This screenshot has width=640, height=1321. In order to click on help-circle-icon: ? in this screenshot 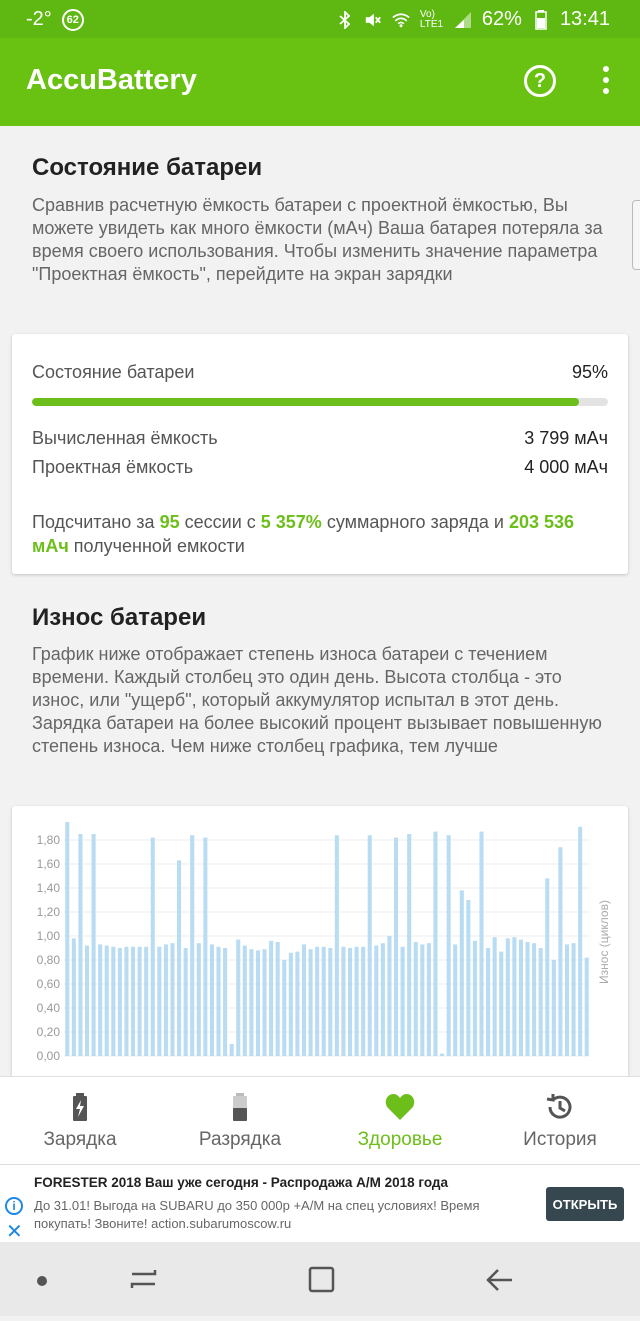, I will do `click(540, 81)`.